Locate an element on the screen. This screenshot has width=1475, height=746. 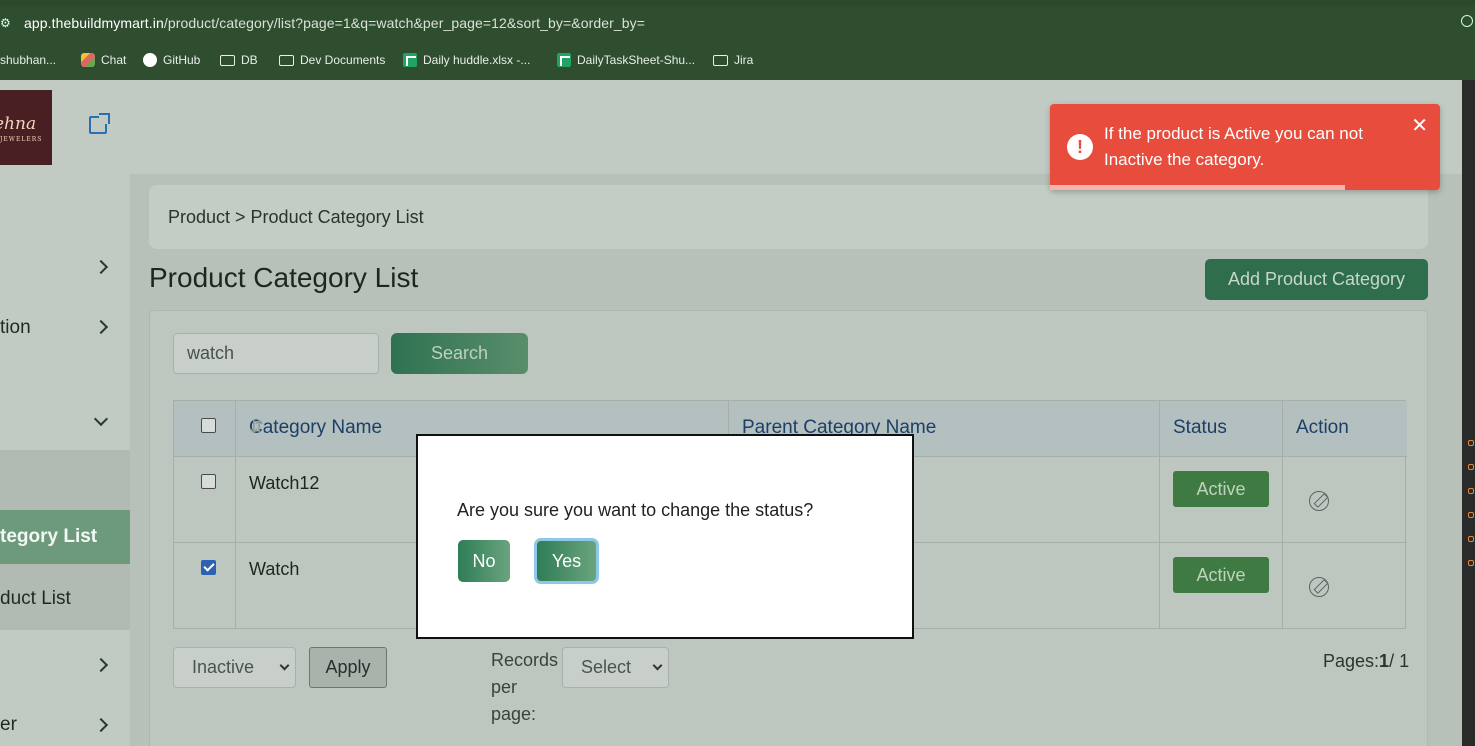
github-icon is located at coordinates (150, 60).